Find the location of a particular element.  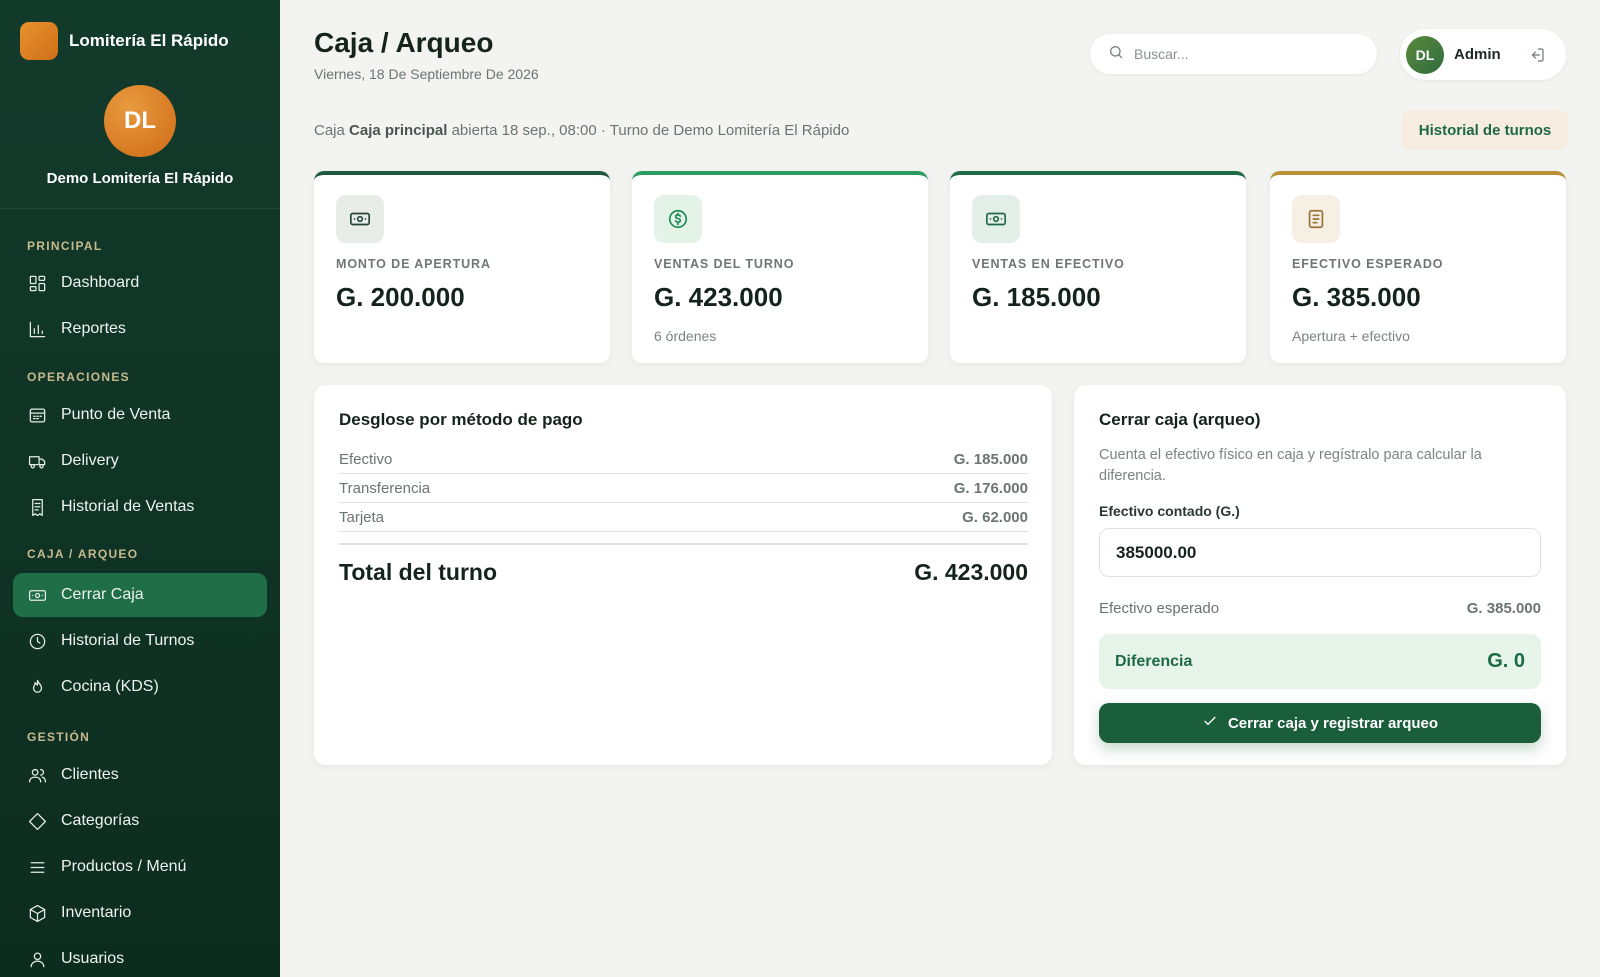

user-icon is located at coordinates (37, 959).